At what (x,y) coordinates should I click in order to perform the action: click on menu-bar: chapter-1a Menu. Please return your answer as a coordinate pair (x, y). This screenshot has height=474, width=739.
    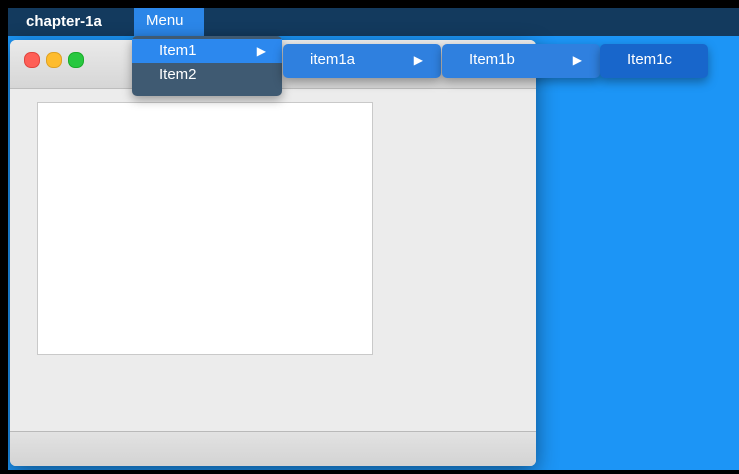
    Looking at the image, I should click on (373, 22).